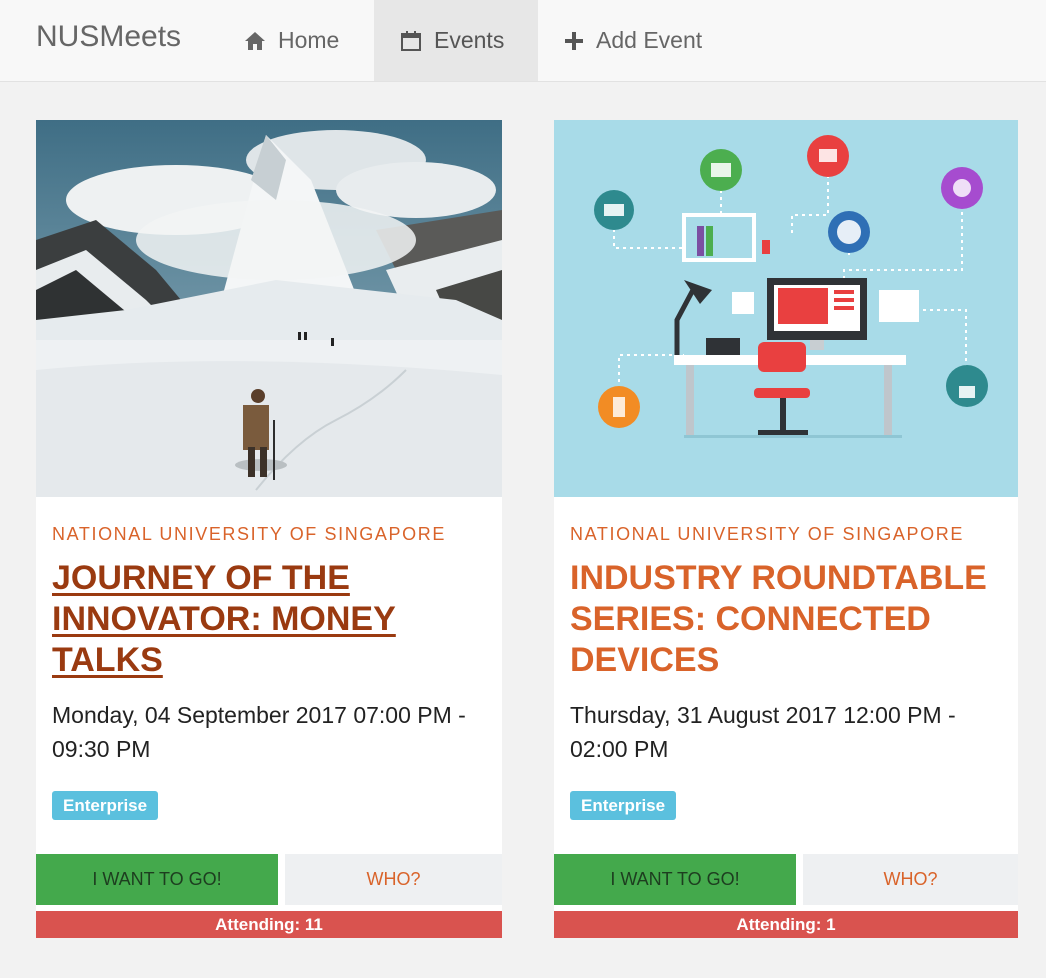 This screenshot has width=1046, height=978. I want to click on brand-logo: NUSMeets, so click(108, 37).